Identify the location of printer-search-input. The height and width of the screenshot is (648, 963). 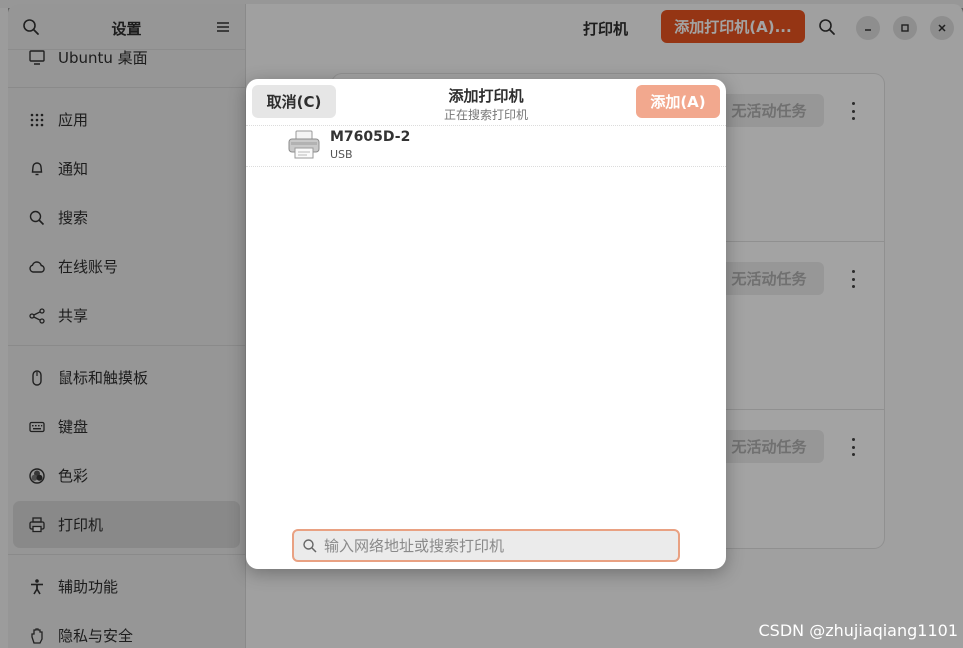
(494, 545).